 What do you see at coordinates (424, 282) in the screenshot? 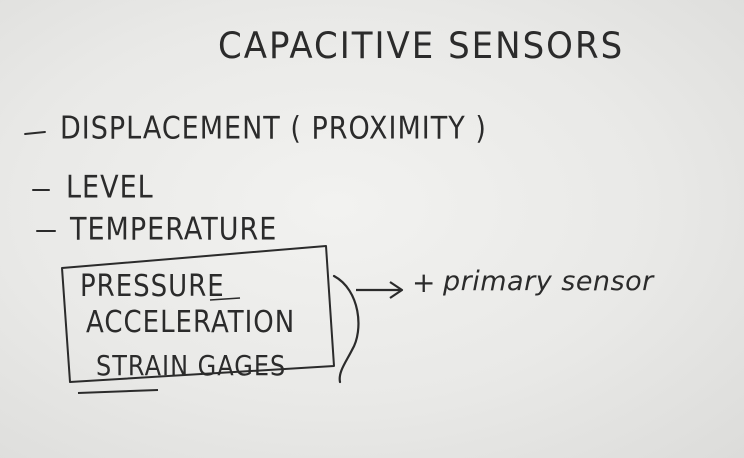
I see `annotation-plus: +` at bounding box center [424, 282].